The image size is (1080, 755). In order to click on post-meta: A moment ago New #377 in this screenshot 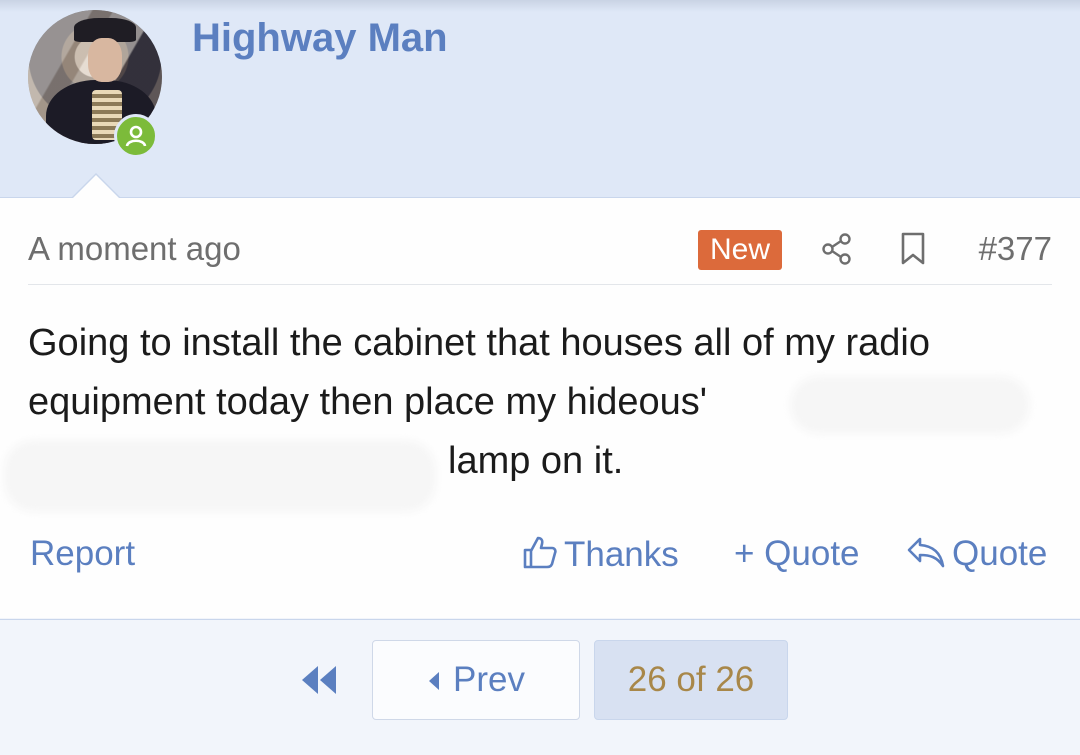, I will do `click(540, 256)`.